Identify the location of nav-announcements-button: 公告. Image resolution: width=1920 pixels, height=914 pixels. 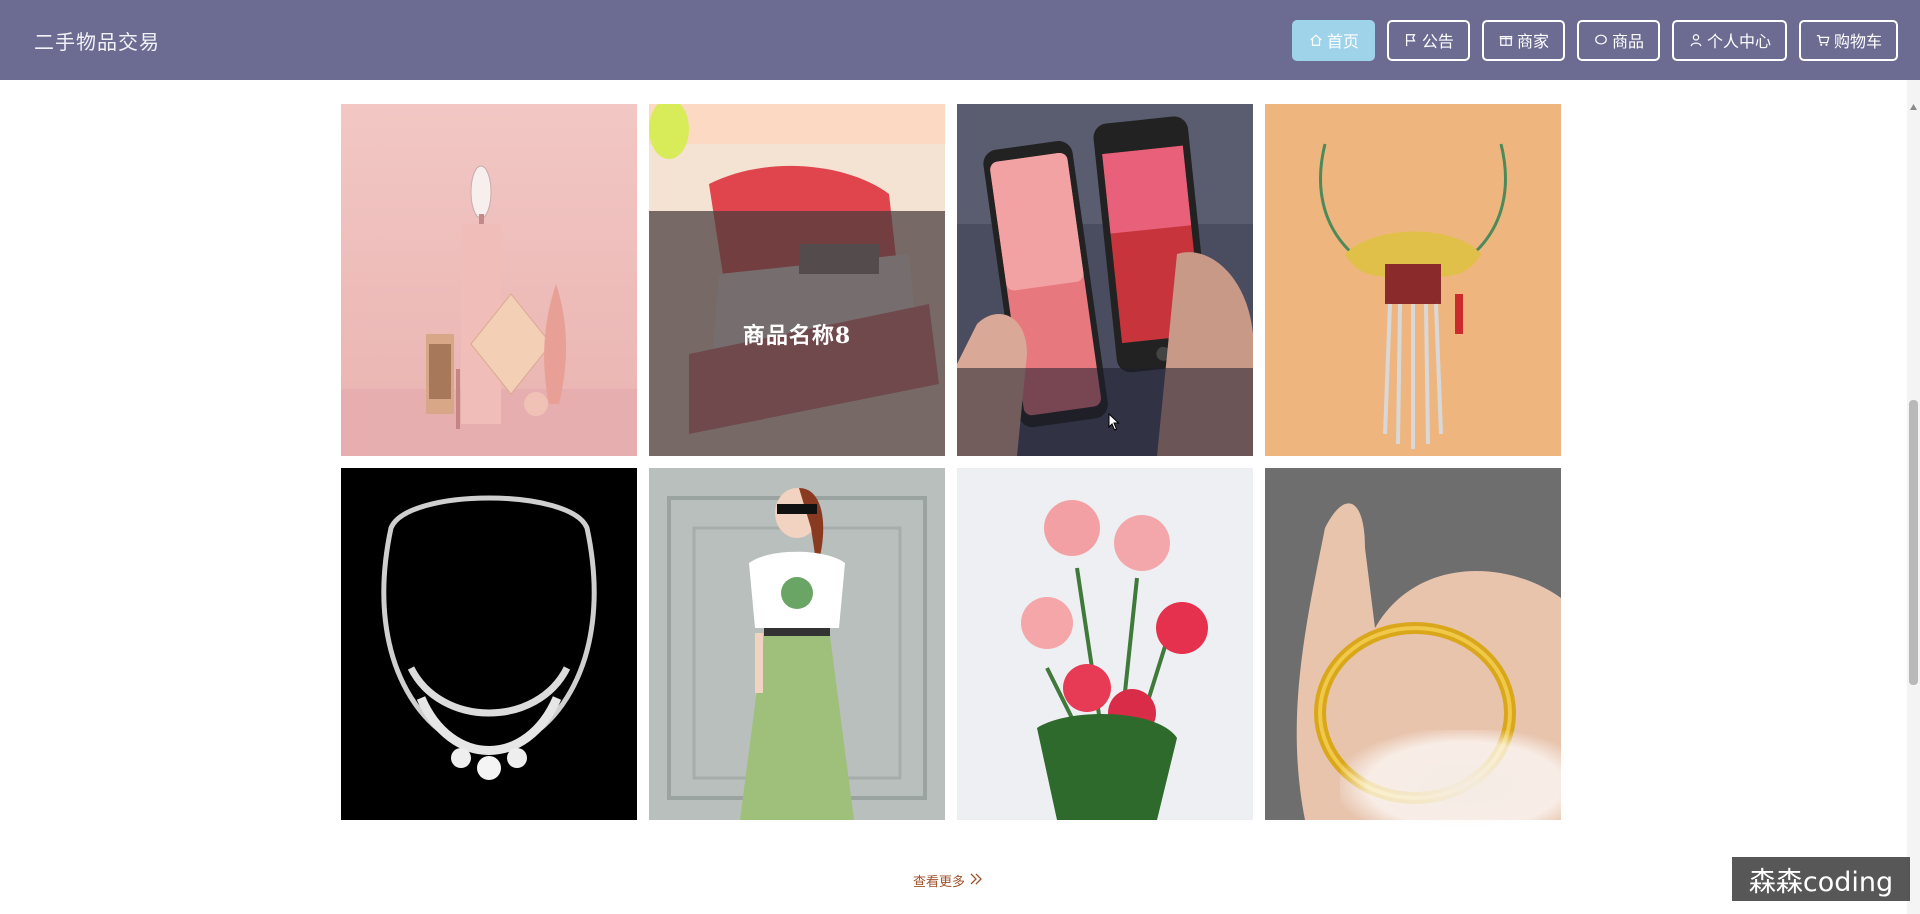
(1428, 40).